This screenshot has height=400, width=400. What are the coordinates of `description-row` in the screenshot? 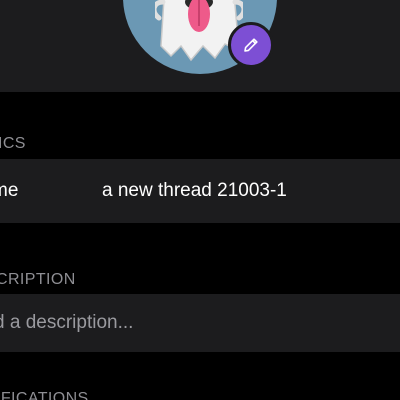 It's located at (200, 323).